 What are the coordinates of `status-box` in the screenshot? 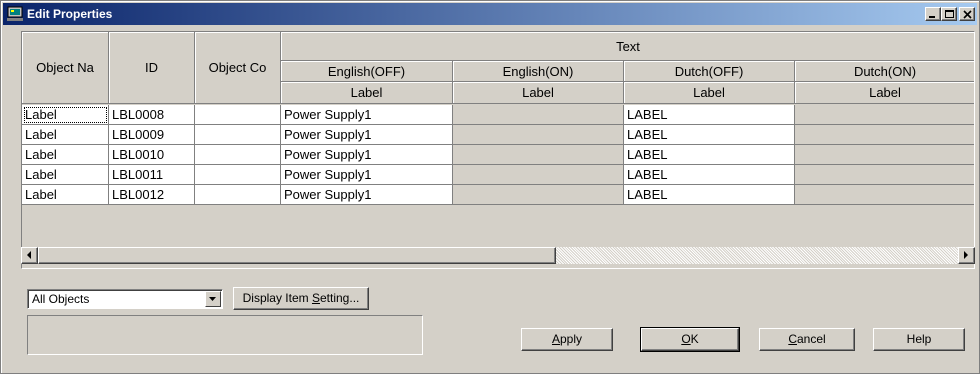 It's located at (225, 335).